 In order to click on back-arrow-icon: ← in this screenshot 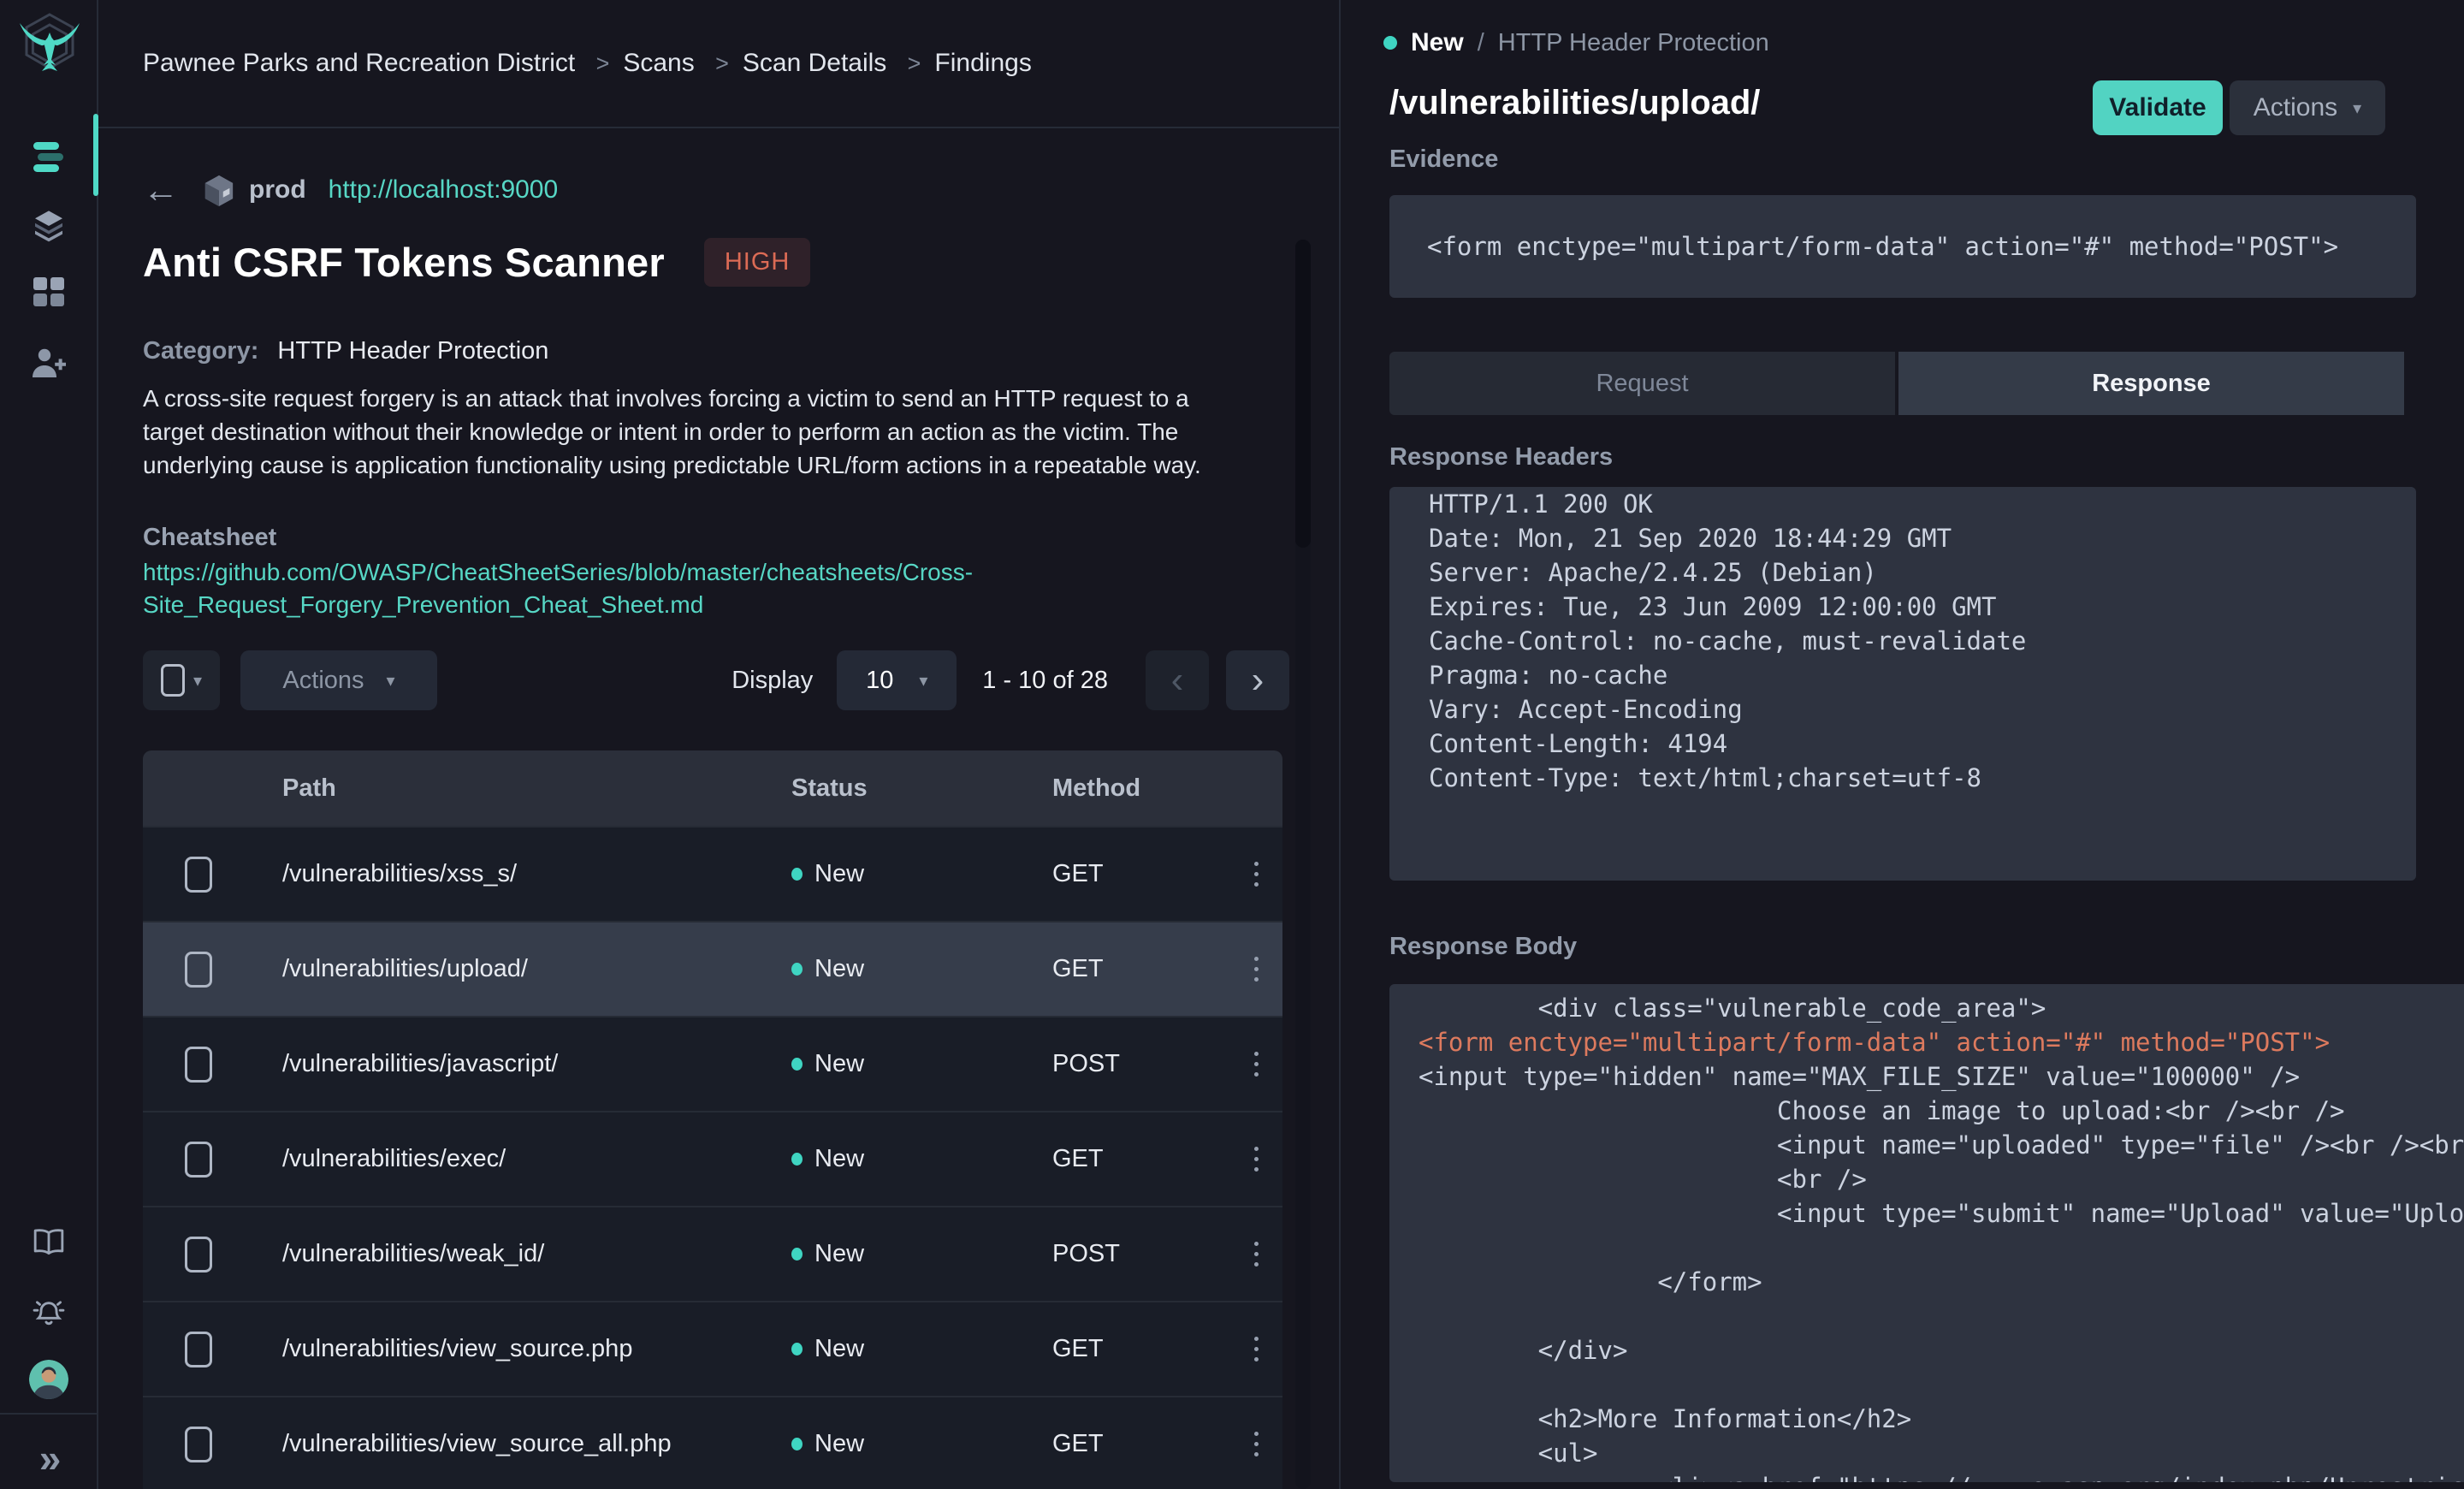, I will do `click(161, 190)`.